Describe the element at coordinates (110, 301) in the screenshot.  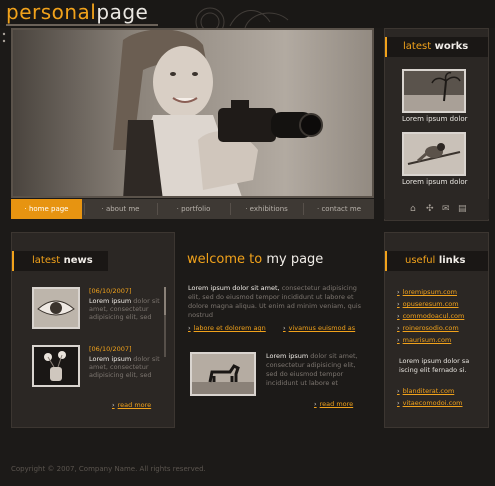
I see `news-lead-1: Lorem ipsum` at that location.